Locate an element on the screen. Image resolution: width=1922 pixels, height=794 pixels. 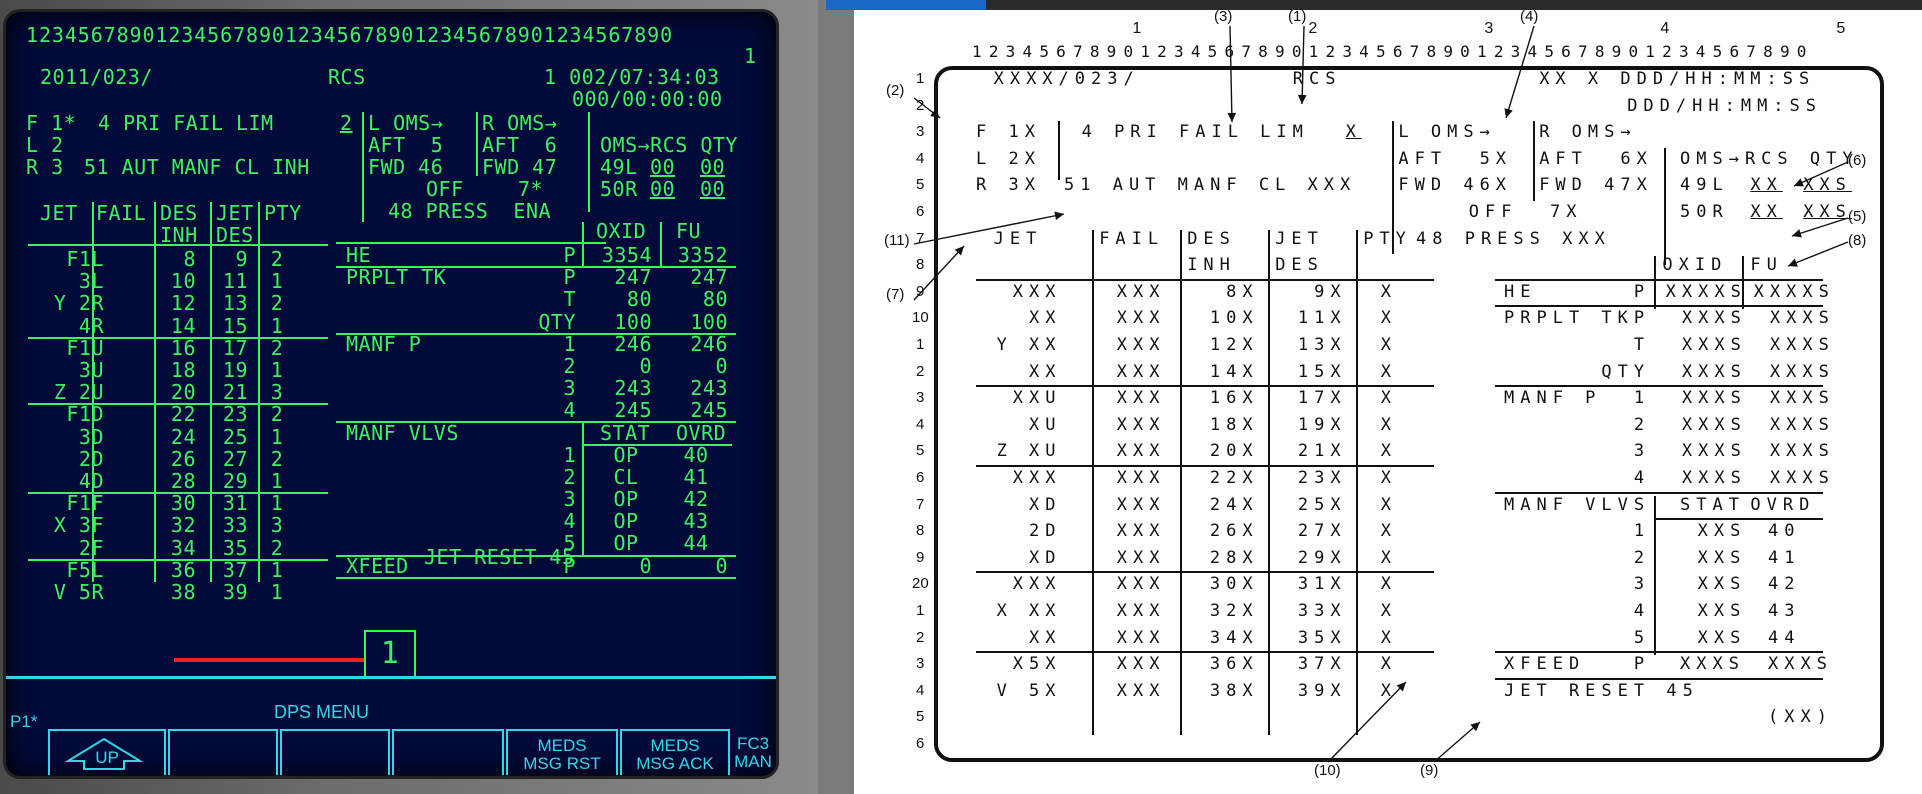
table-row-sub: 4 is located at coordinates (1642, 478).